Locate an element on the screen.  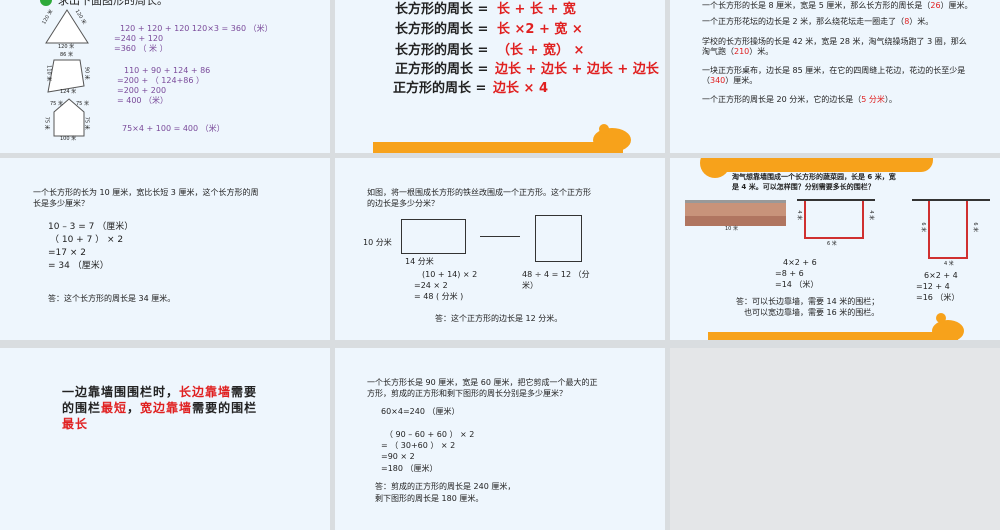
fence-short-side-wall is located at coordinates (948, 230).